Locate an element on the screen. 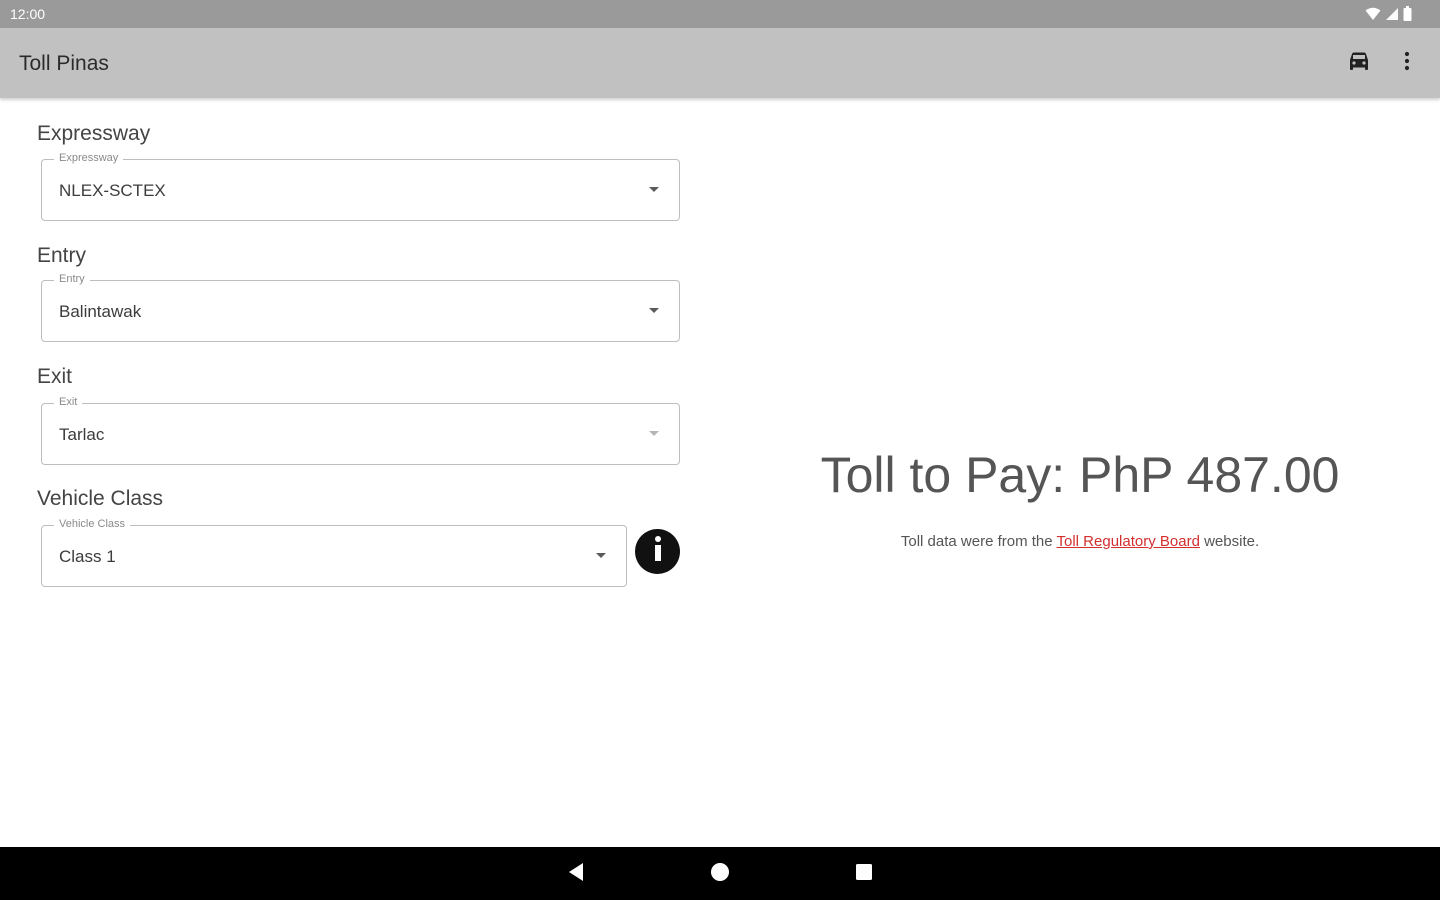  entry-dropdown: Entry Balintawak is located at coordinates (360, 307).